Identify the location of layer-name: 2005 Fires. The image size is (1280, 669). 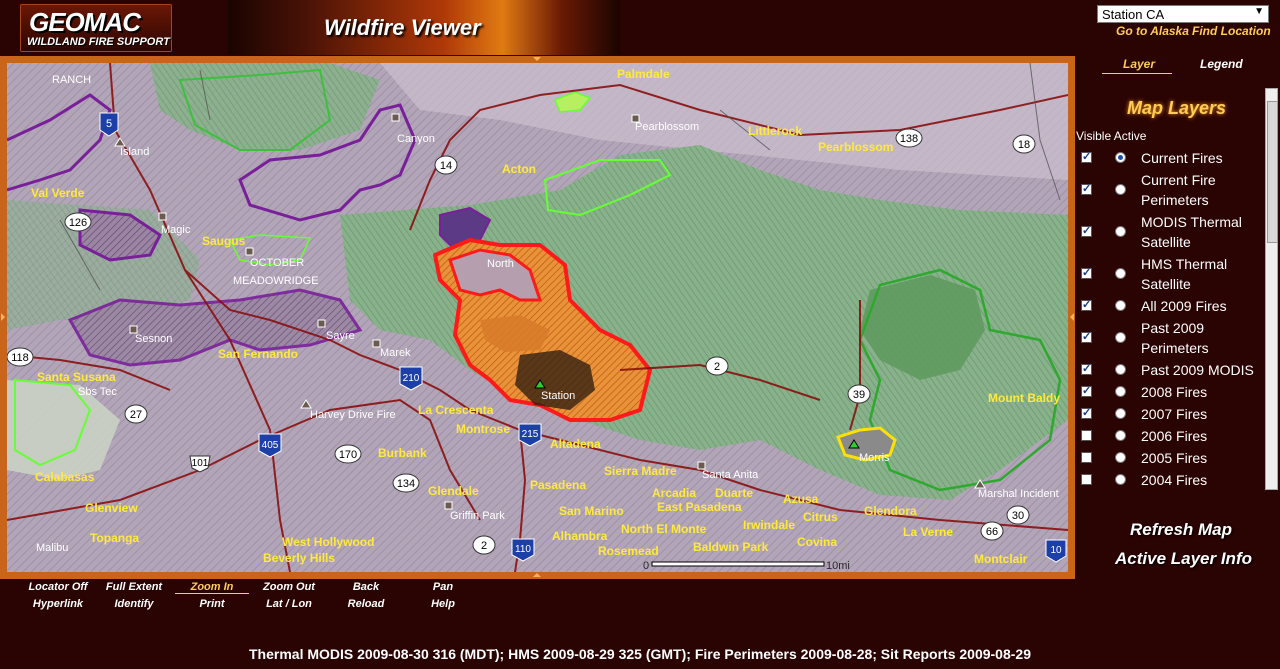
(1174, 458).